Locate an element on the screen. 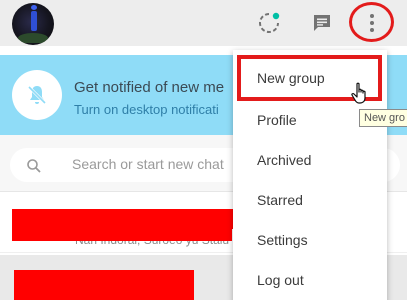 The height and width of the screenshot is (300, 407). avatar-figure is located at coordinates (34, 18).